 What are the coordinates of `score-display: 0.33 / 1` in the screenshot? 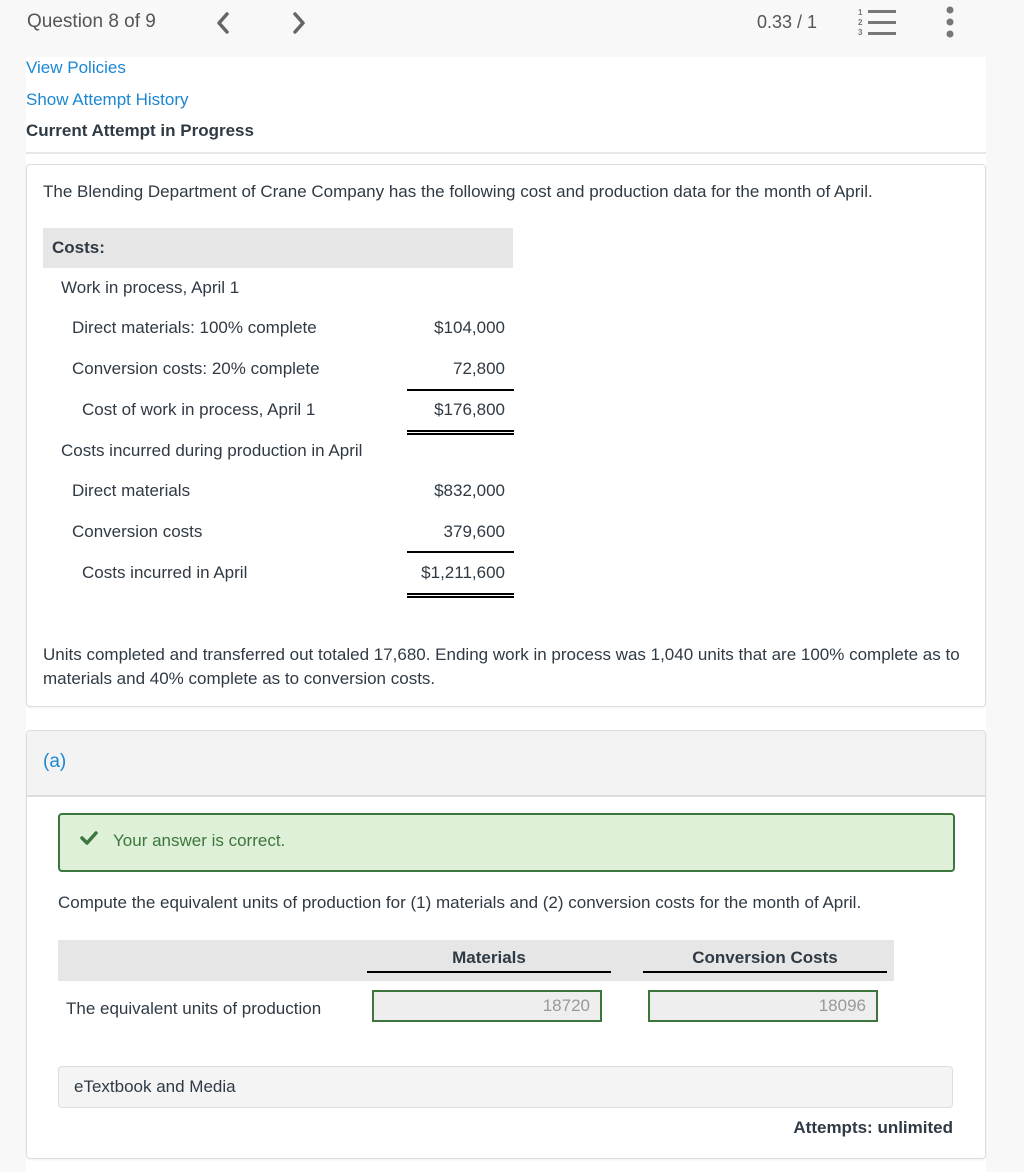 It's located at (787, 22).